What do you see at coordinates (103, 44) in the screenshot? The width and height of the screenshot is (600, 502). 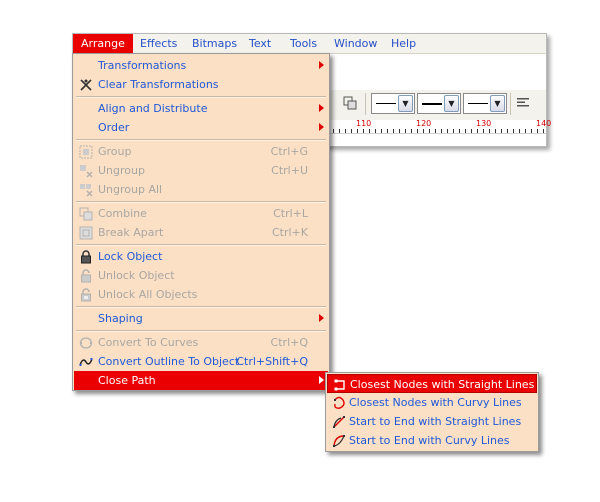 I see `menu-arrange: Arrange` at bounding box center [103, 44].